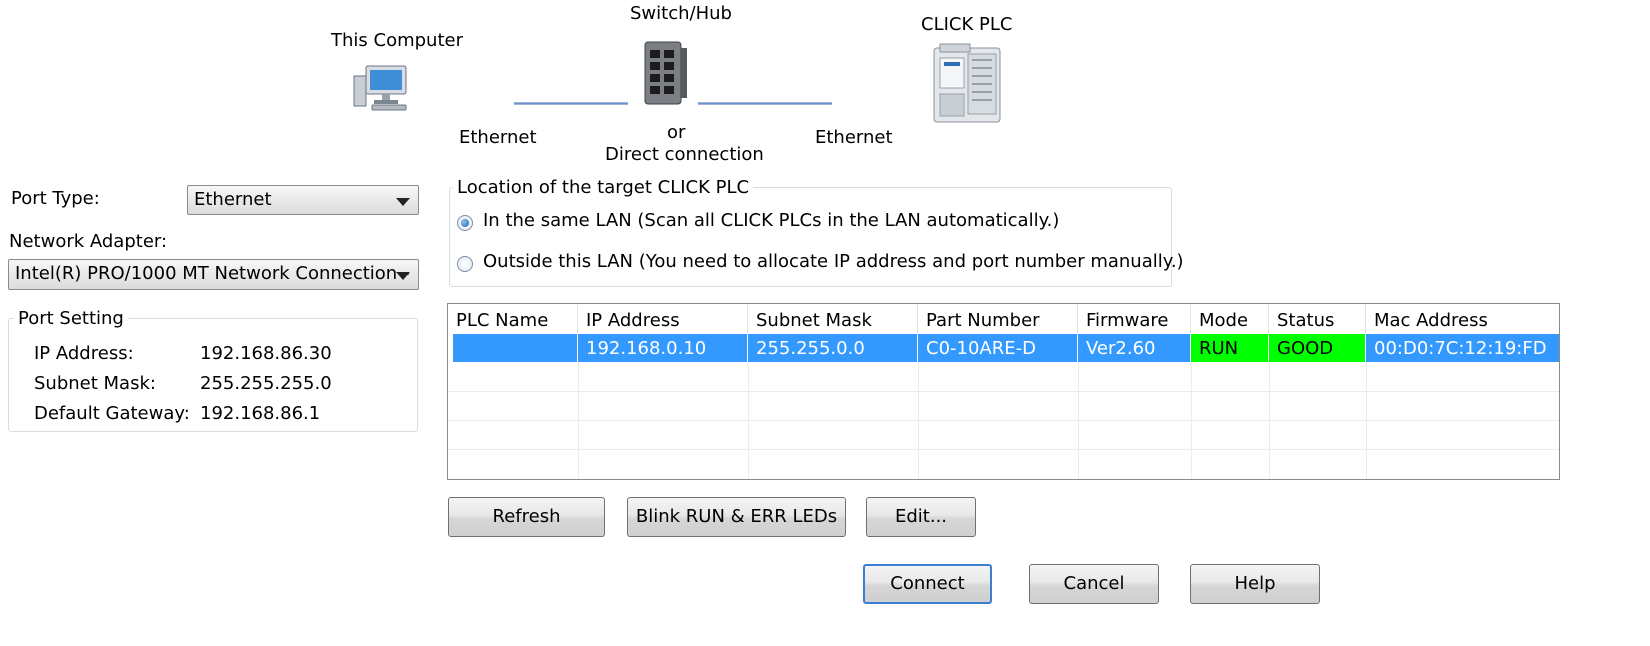  Describe the element at coordinates (526, 517) in the screenshot. I see `refresh-button: Refresh` at that location.